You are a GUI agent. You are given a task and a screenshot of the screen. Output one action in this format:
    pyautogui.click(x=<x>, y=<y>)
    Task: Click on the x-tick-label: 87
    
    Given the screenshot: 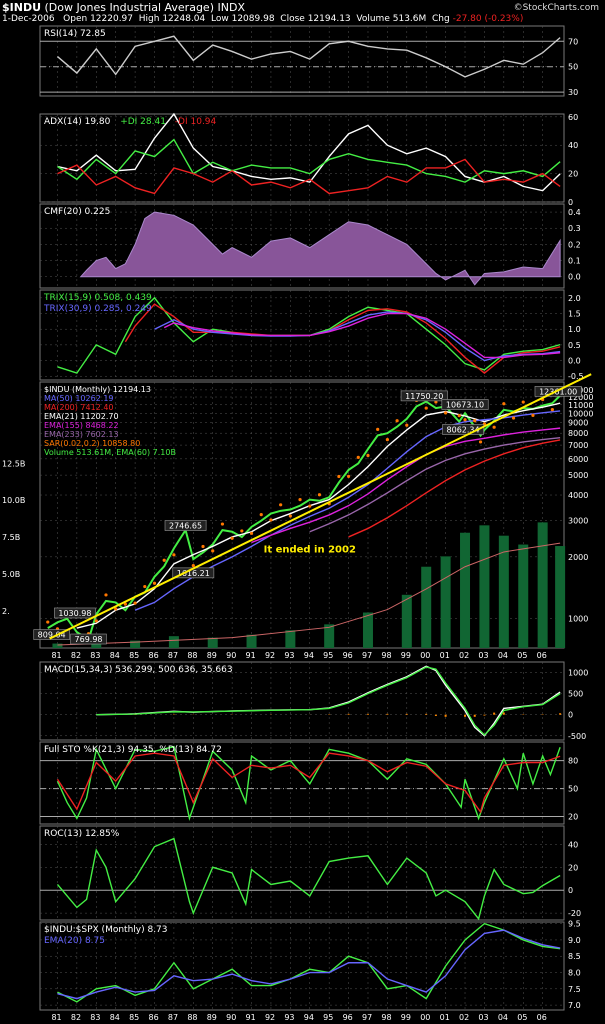 What is the action you would take?
    pyautogui.click(x=173, y=655)
    